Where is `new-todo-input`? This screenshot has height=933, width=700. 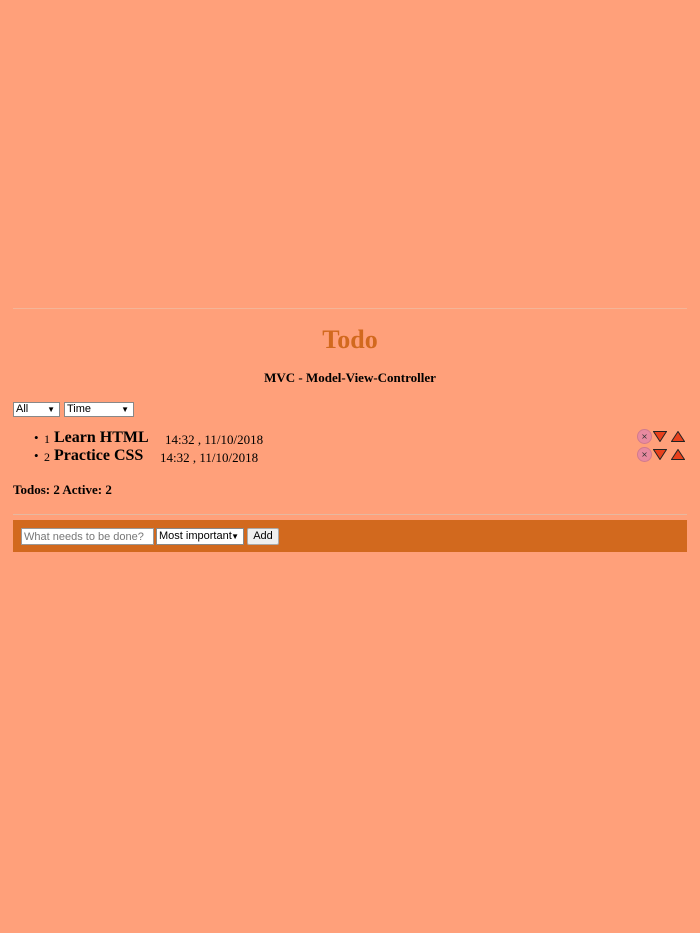 new-todo-input is located at coordinates (87, 536).